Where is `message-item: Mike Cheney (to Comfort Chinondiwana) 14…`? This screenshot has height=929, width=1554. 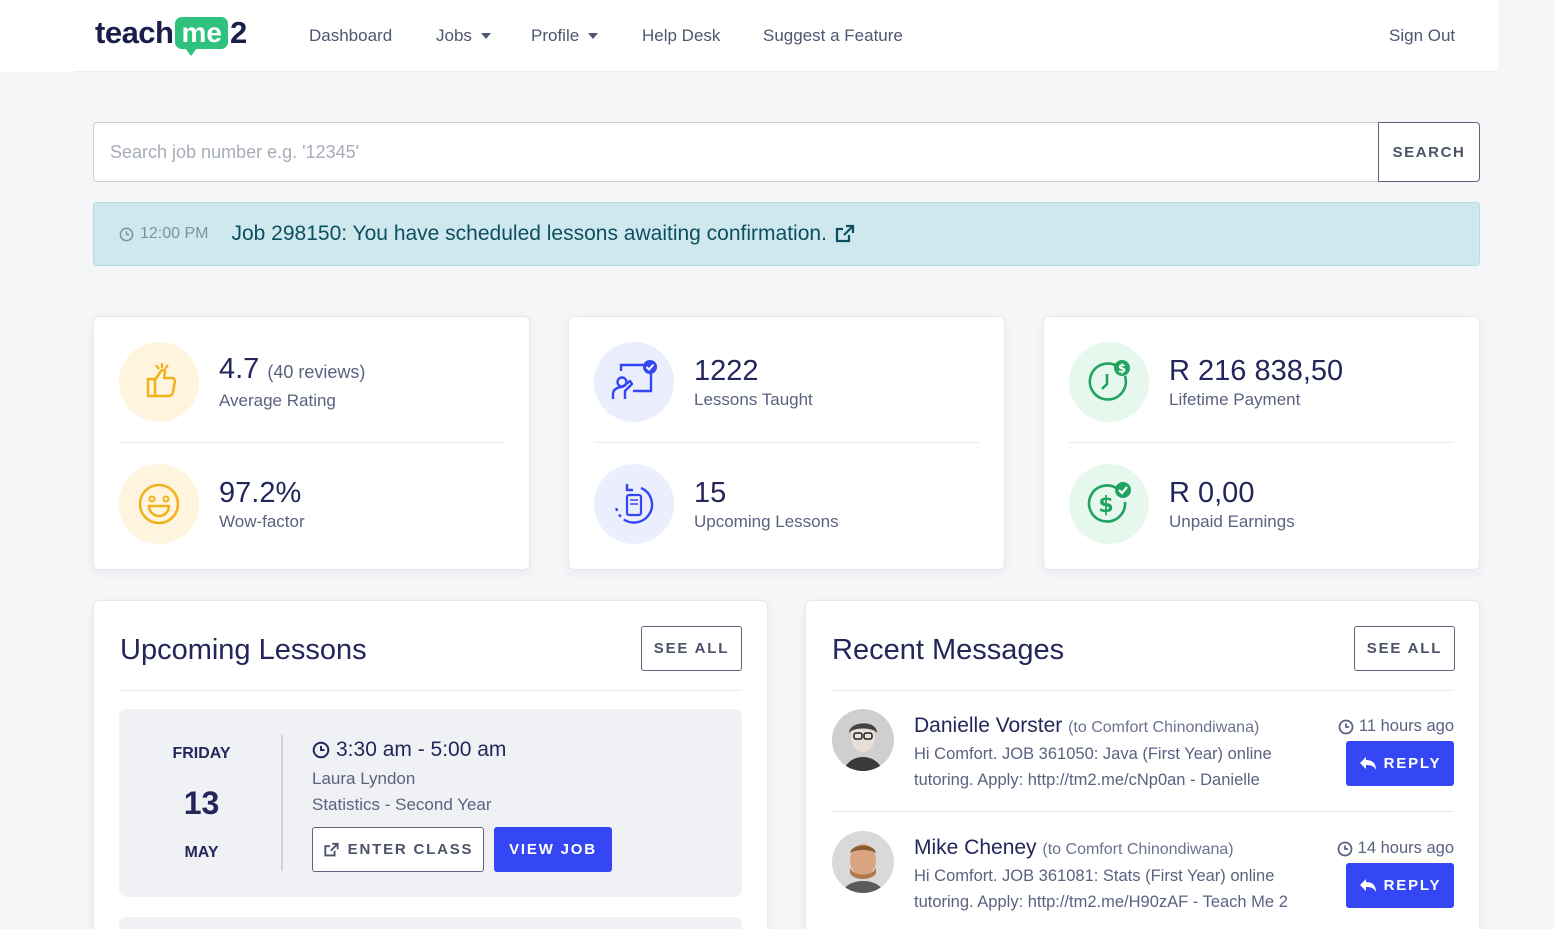 message-item: Mike Cheney (to Comfort Chinondiwana) 14… is located at coordinates (1143, 880).